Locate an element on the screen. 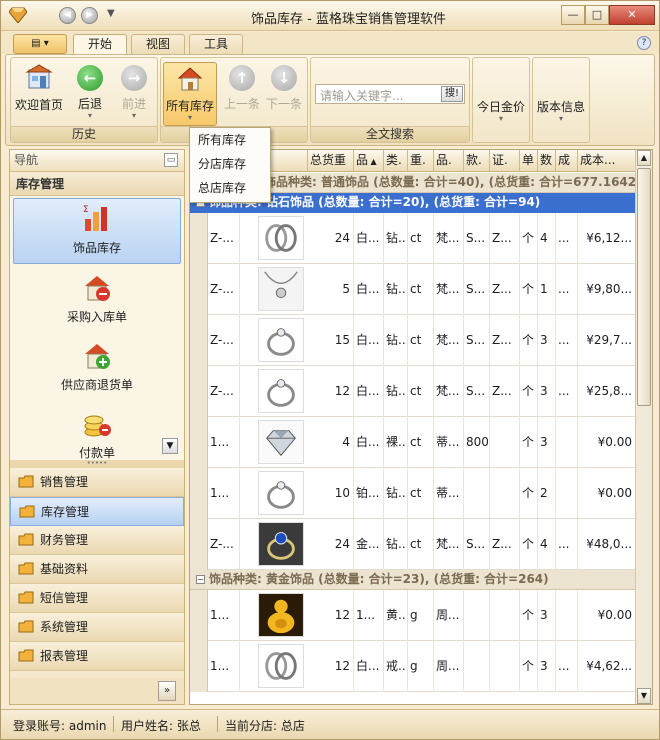  back-dropdown-icon: ▾ is located at coordinates (90, 116).